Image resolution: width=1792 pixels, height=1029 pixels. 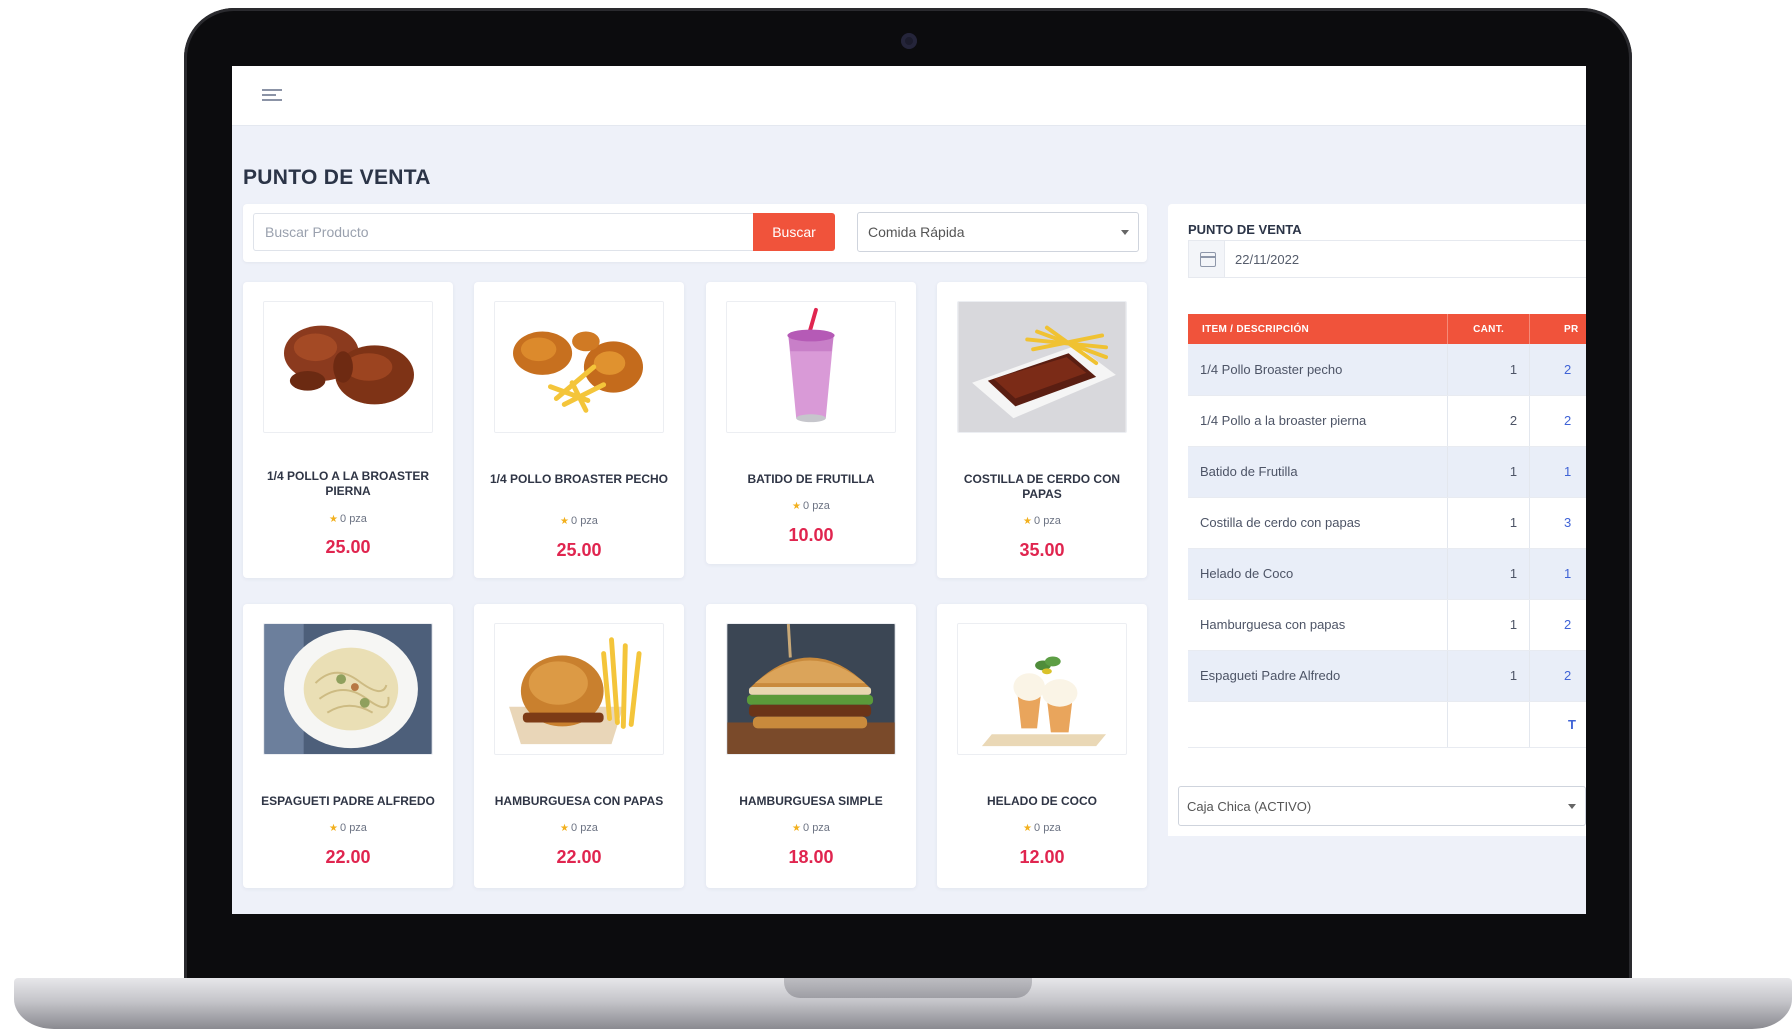 I want to click on item-description: 1/4 Pollo a la broaster pierna, so click(x=1318, y=421).